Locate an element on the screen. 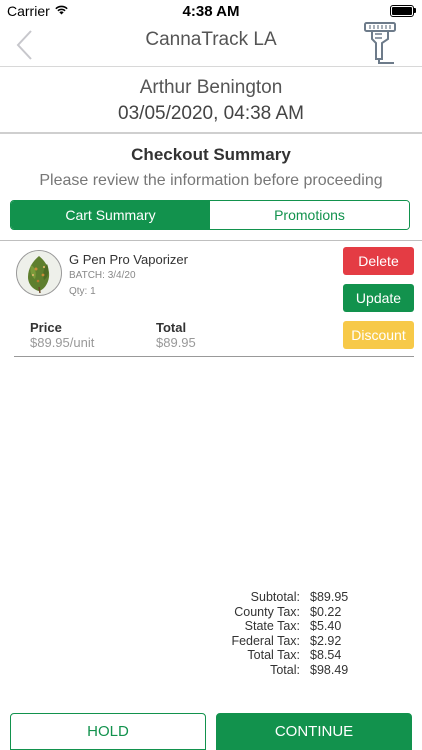 The width and height of the screenshot is (422, 750). totals-value: $89.95 is located at coordinates (329, 597).